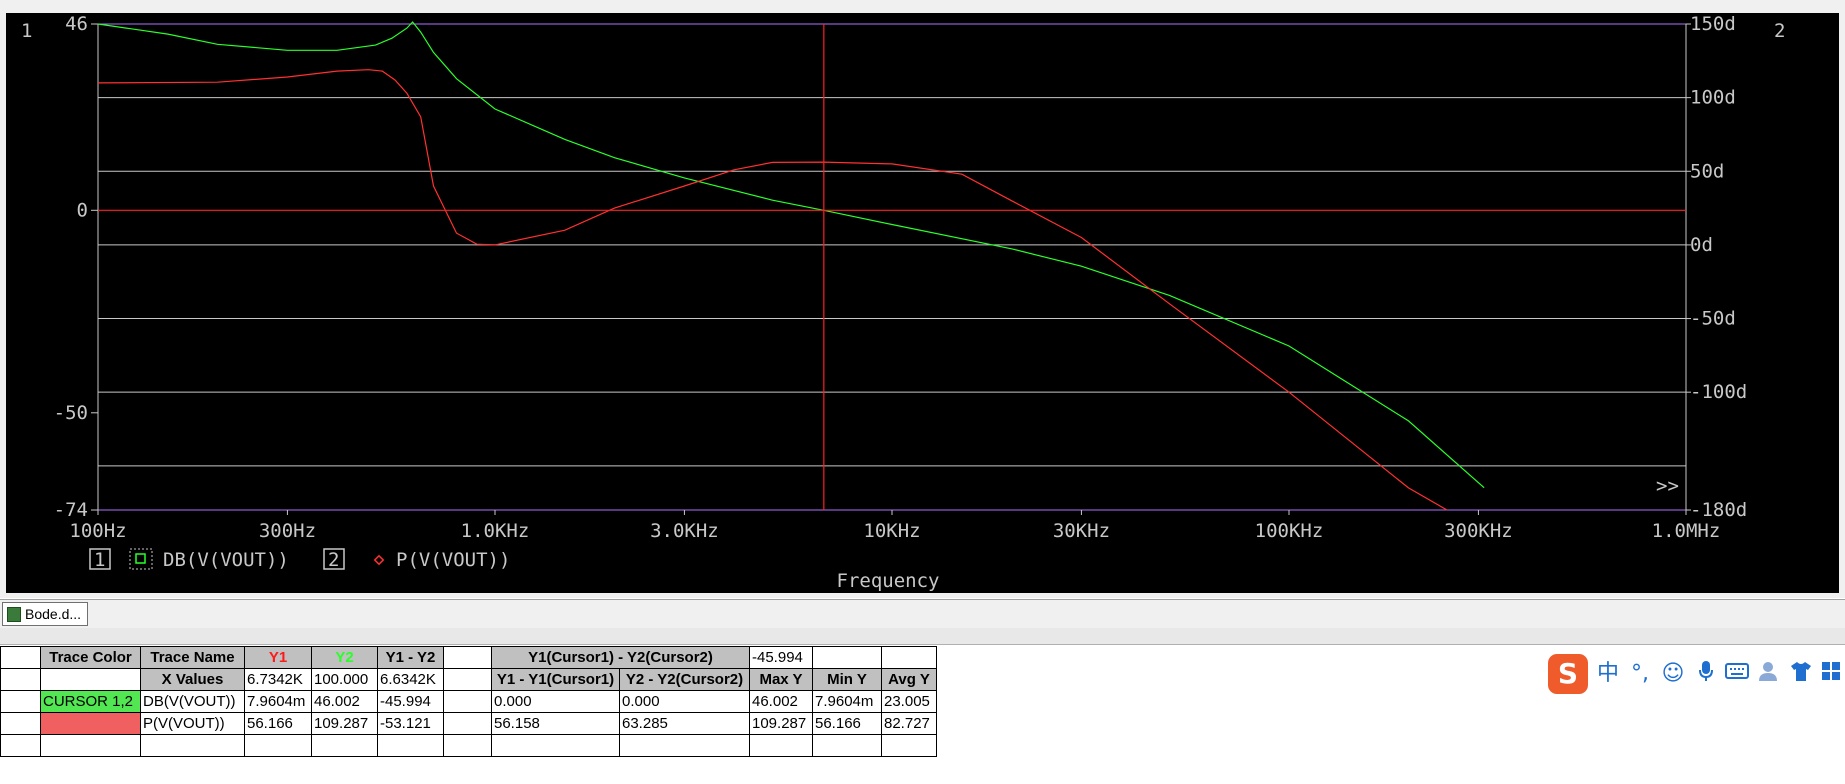 The height and width of the screenshot is (784, 1845). Describe the element at coordinates (344, 723) in the screenshot. I see `y2-cell: 109.287` at that location.